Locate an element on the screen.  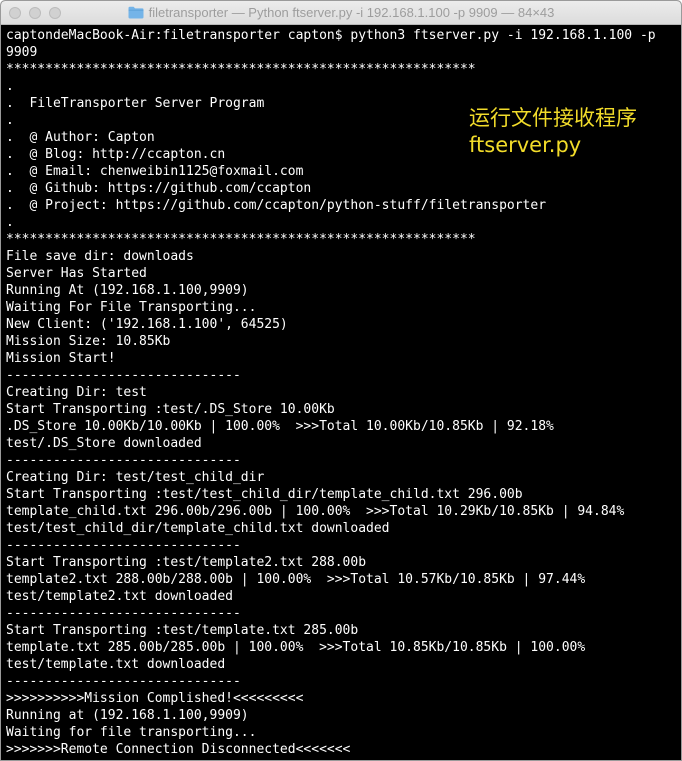
folder-icon is located at coordinates (136, 12).